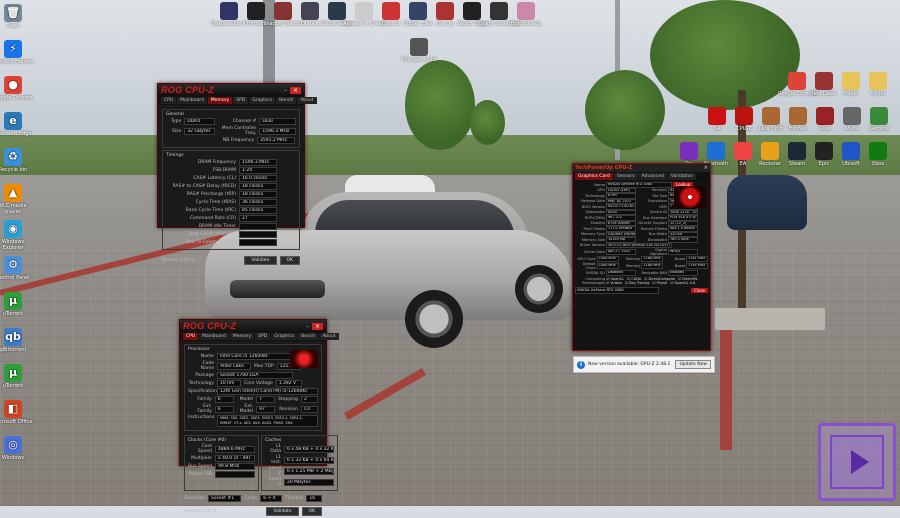  Describe the element at coordinates (239, 131) in the screenshot. I see `memctrl-label: Mem Controller Freq.` at that location.